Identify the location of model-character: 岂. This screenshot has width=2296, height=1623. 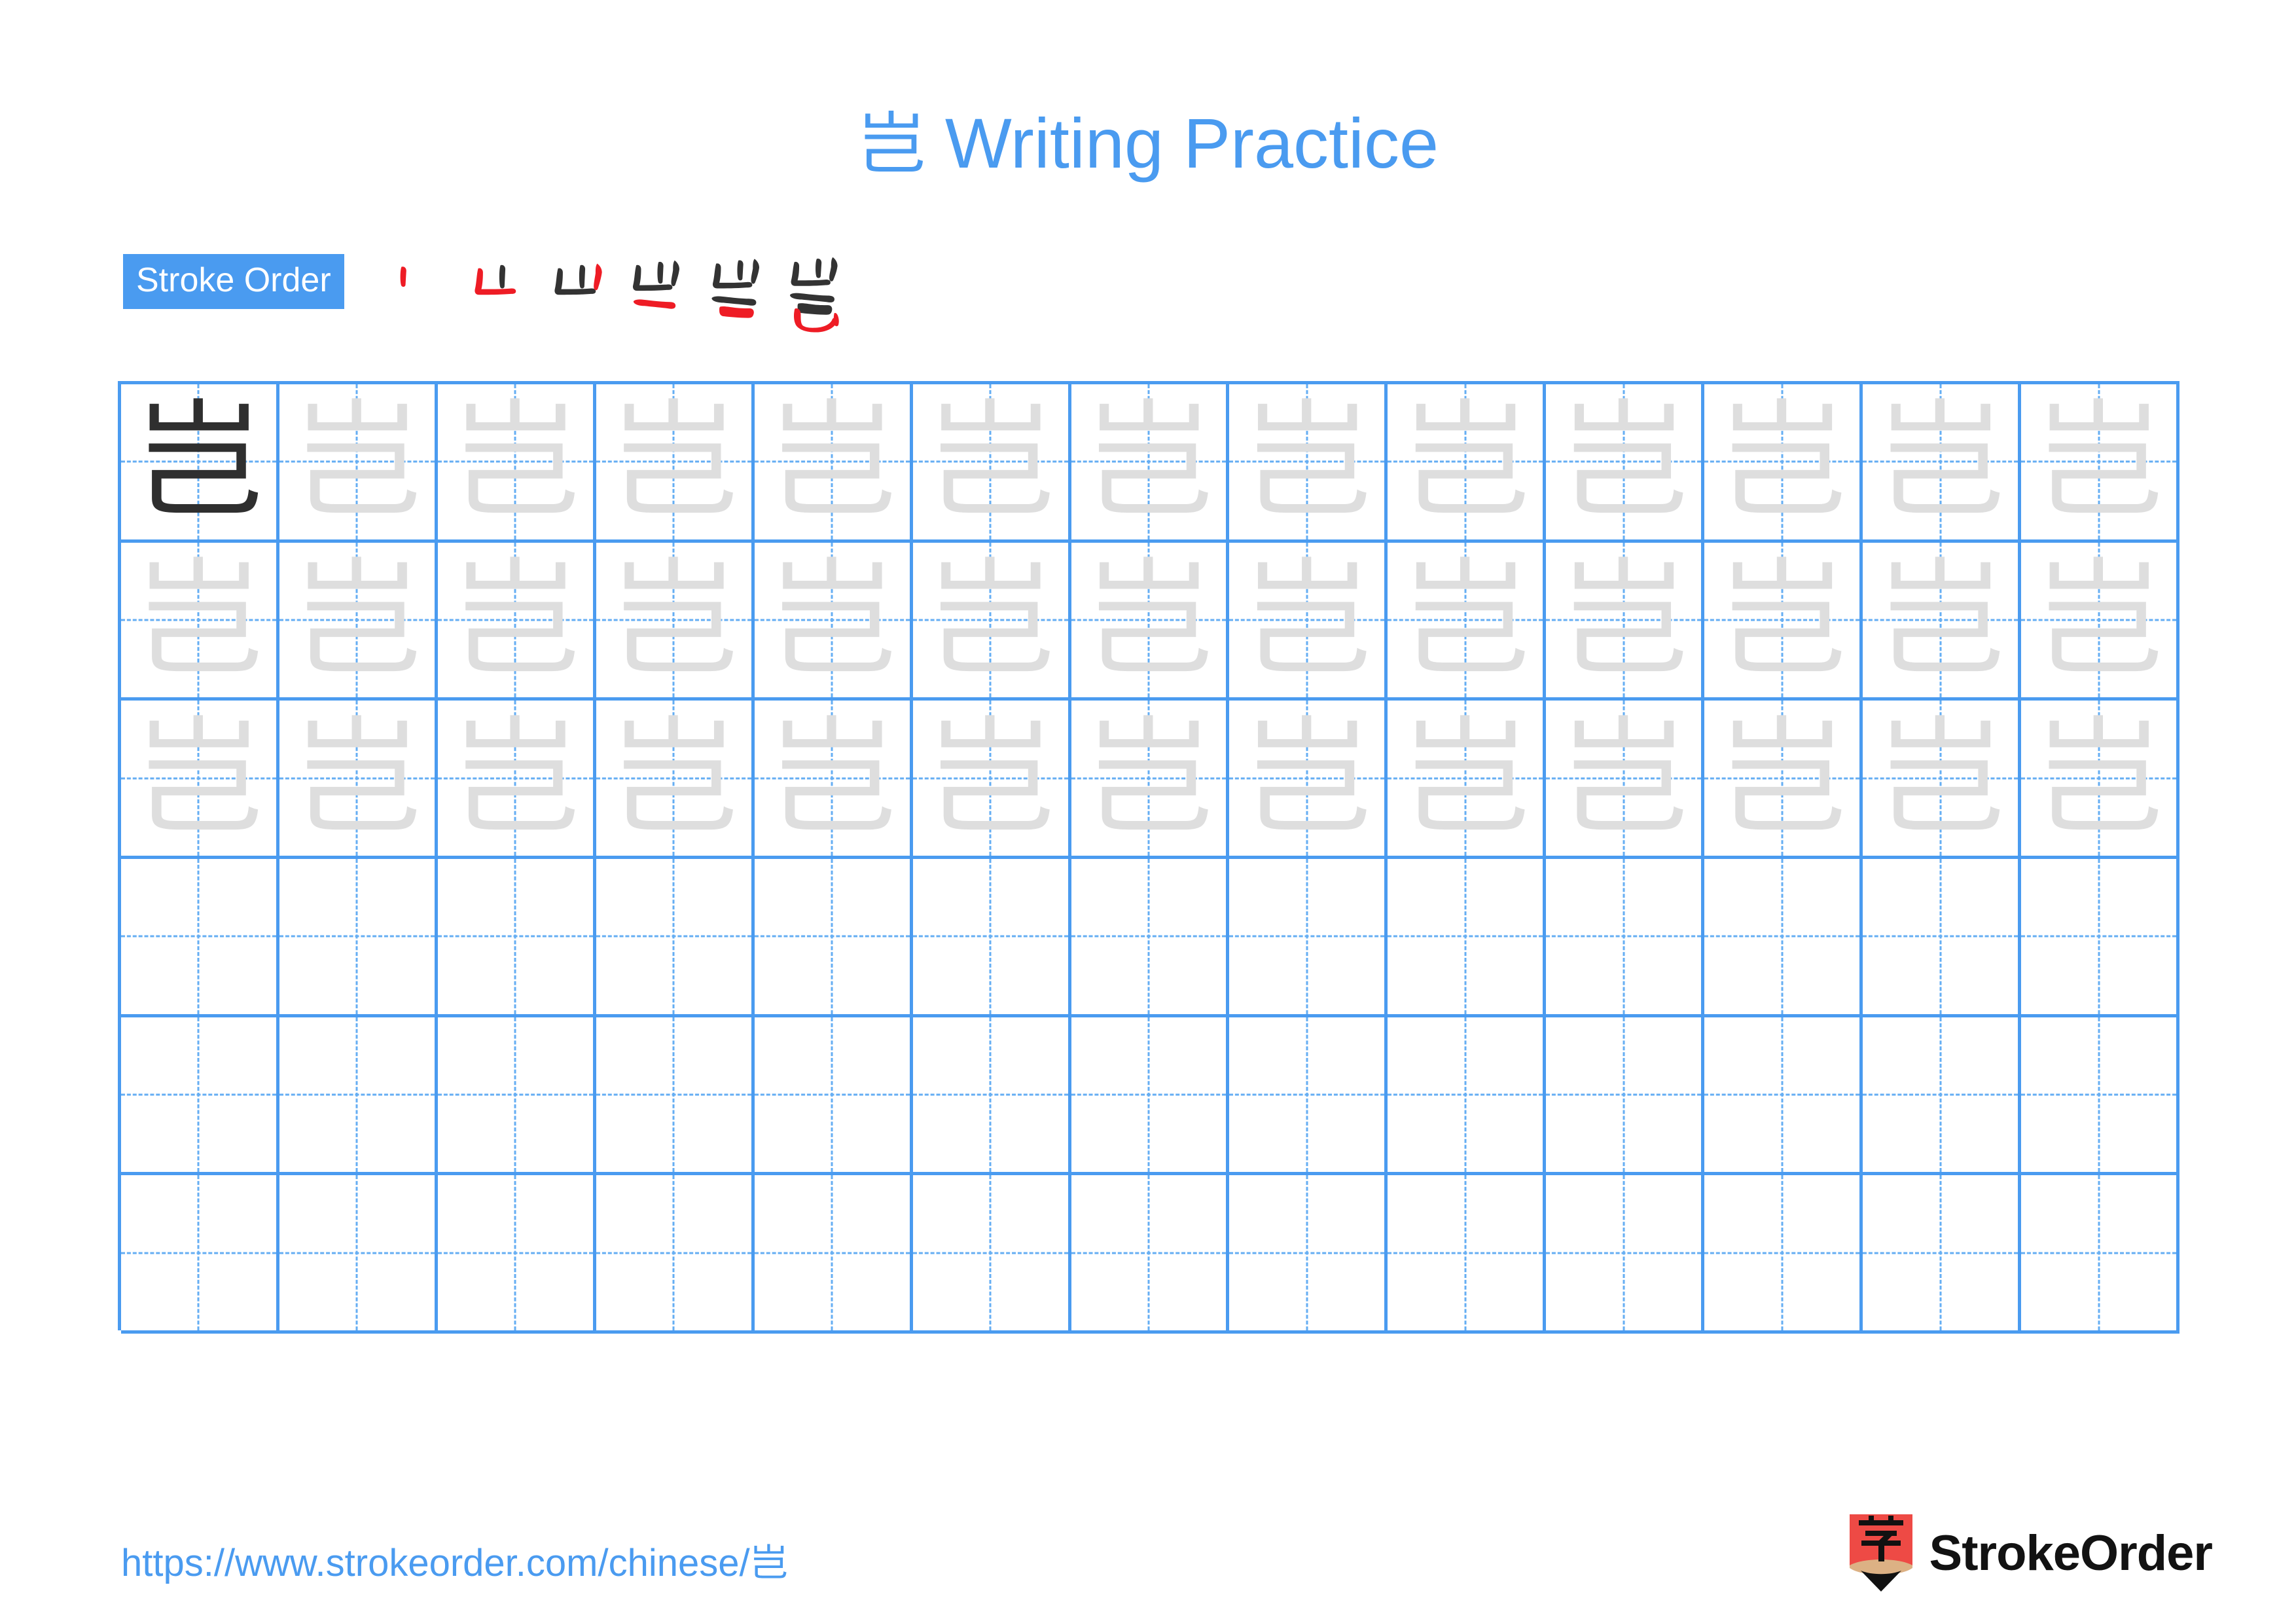
(198, 462).